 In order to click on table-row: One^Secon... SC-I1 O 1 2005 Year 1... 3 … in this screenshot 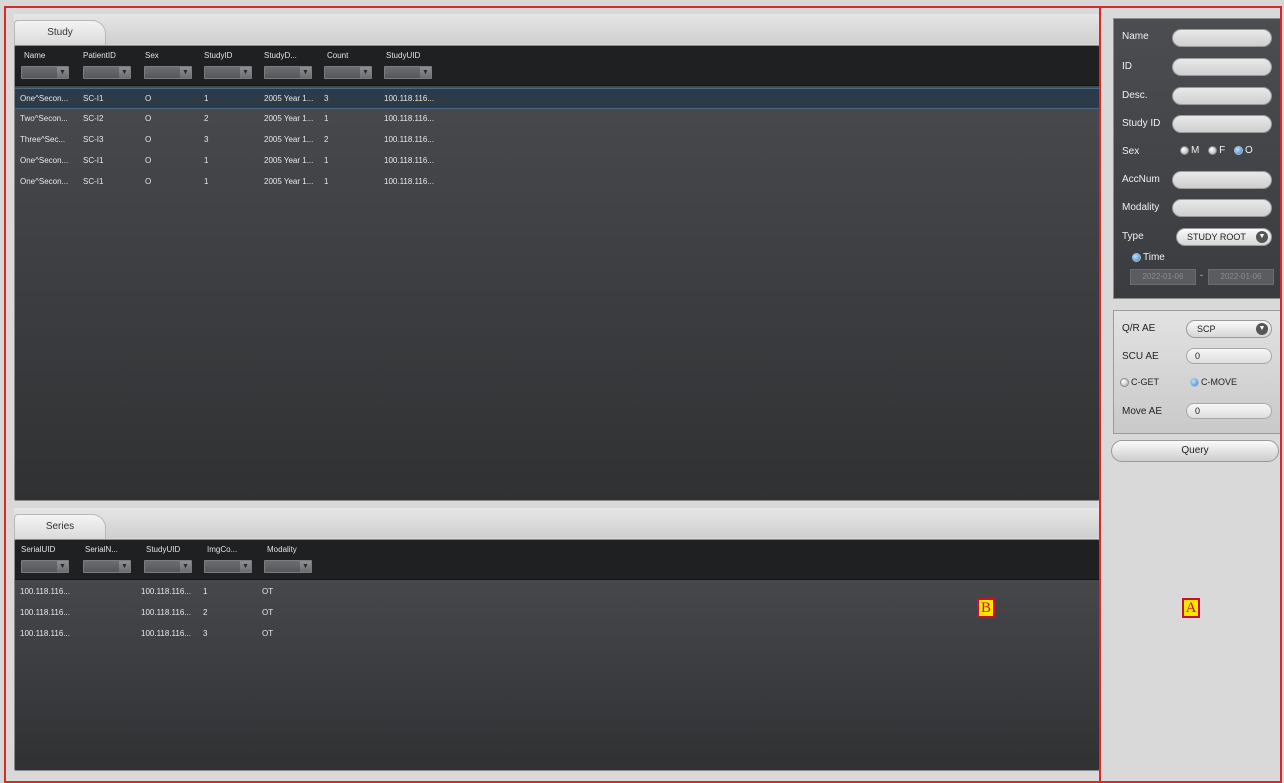, I will do `click(557, 98)`.